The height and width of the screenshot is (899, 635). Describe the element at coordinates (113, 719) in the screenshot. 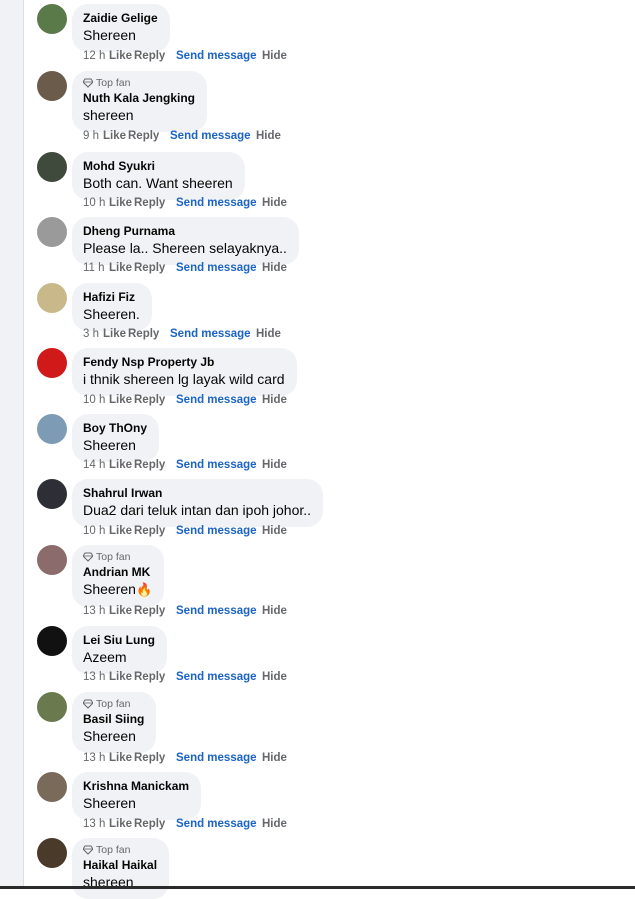

I see `comment-author: Basil Siing` at that location.